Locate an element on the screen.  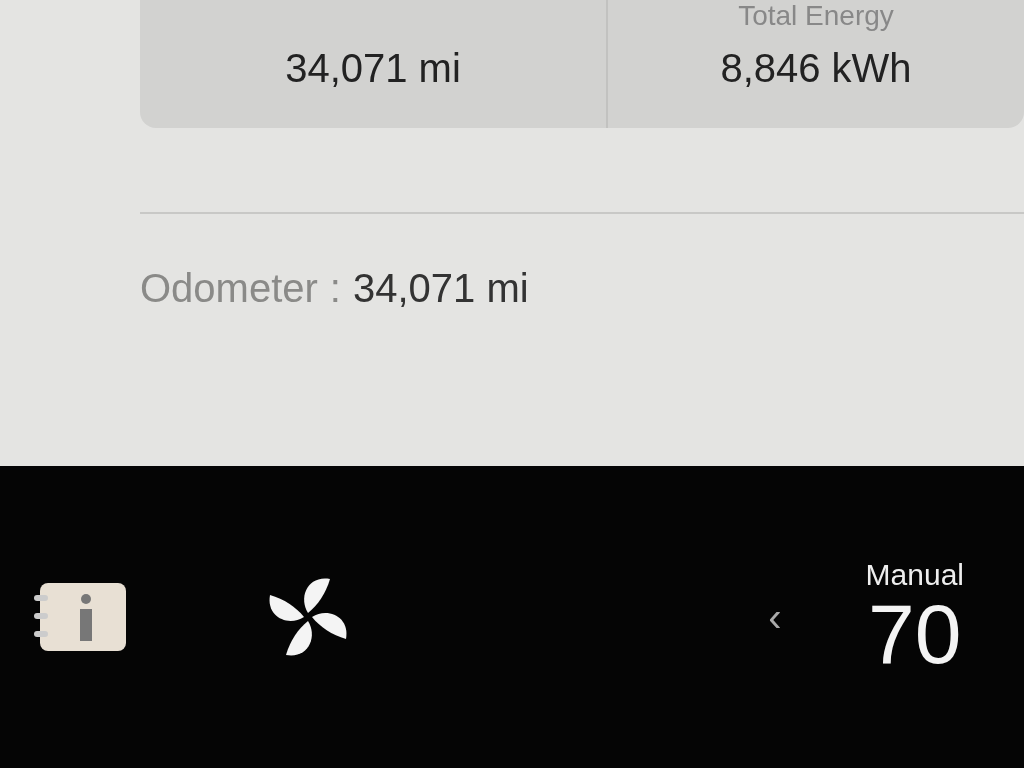
odometer-label: Odometer is located at coordinates (229, 288).